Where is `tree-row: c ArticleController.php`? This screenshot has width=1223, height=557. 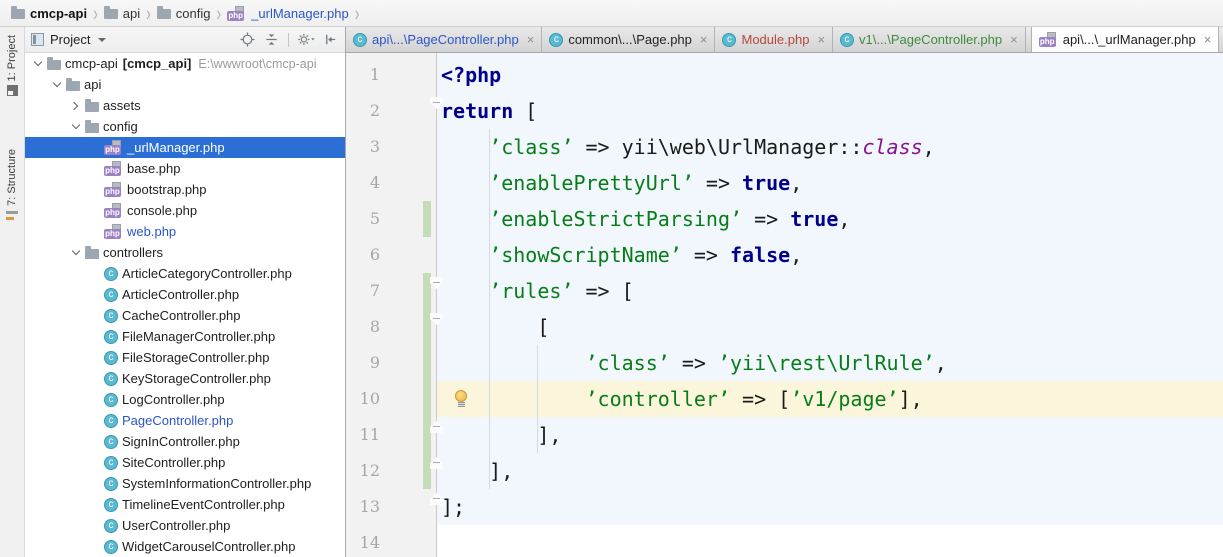
tree-row: c ArticleController.php is located at coordinates (185, 294).